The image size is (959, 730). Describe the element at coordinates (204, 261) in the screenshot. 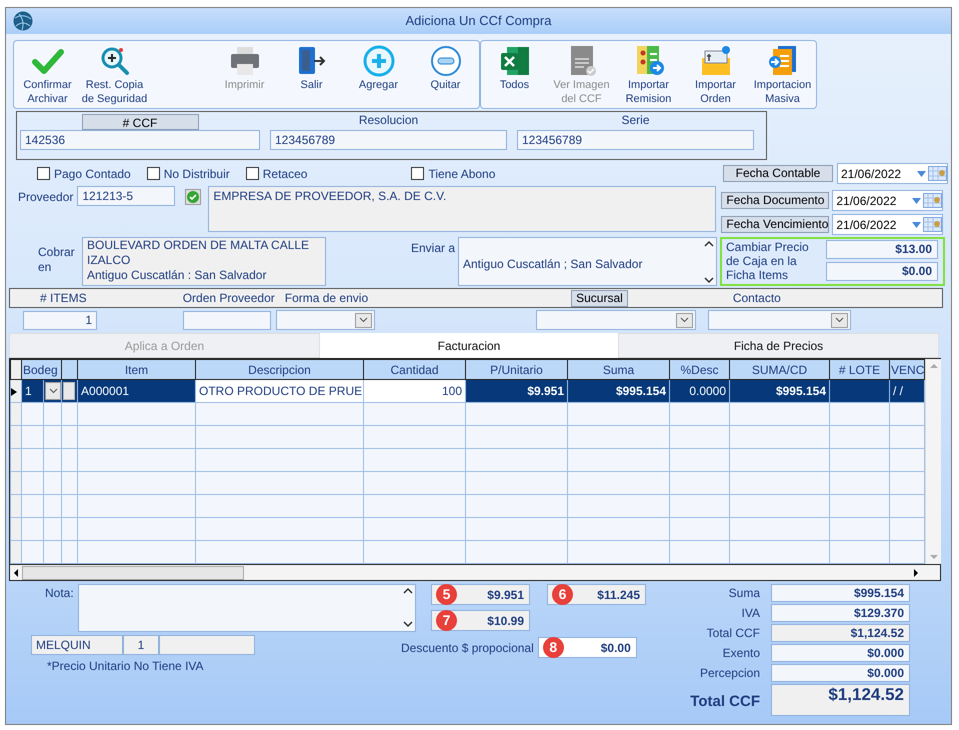

I see `address-box: BOULEVARD ORDEN DE MALTA CALLE IZALCO Antiguo Cuscatlán : San Salvador` at that location.